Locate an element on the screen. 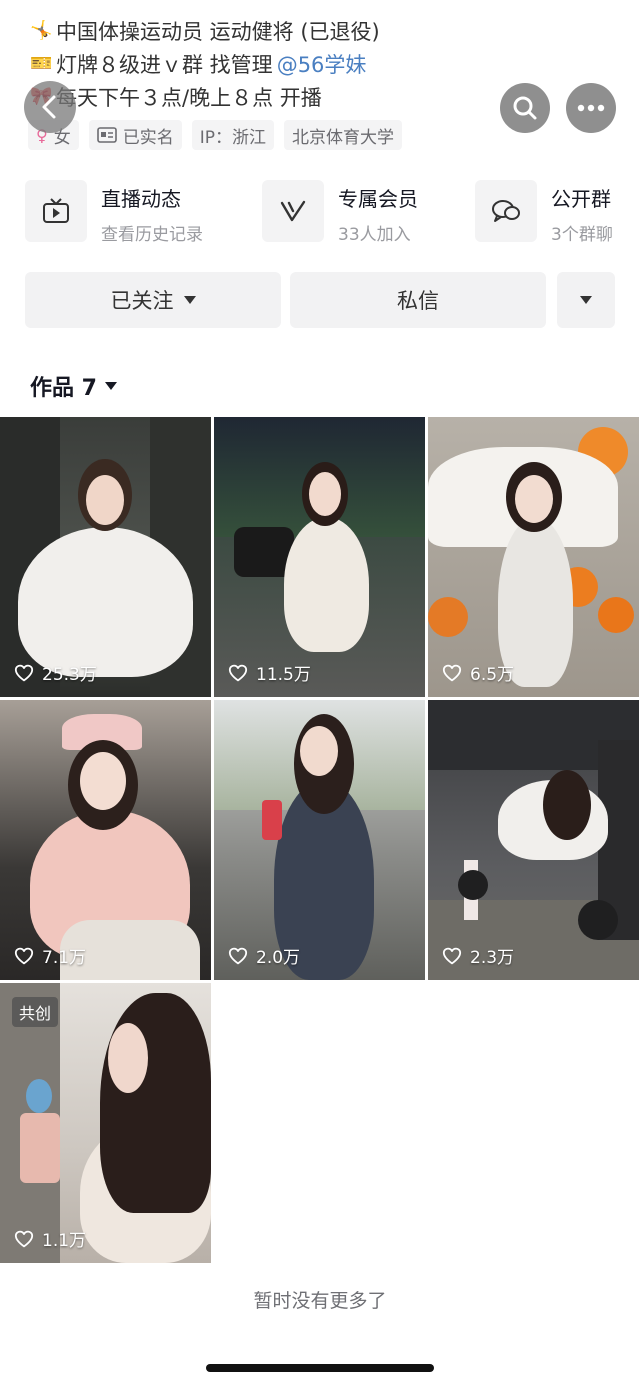 The height and width of the screenshot is (1385, 640). message-button: 私信 is located at coordinates (418, 300).